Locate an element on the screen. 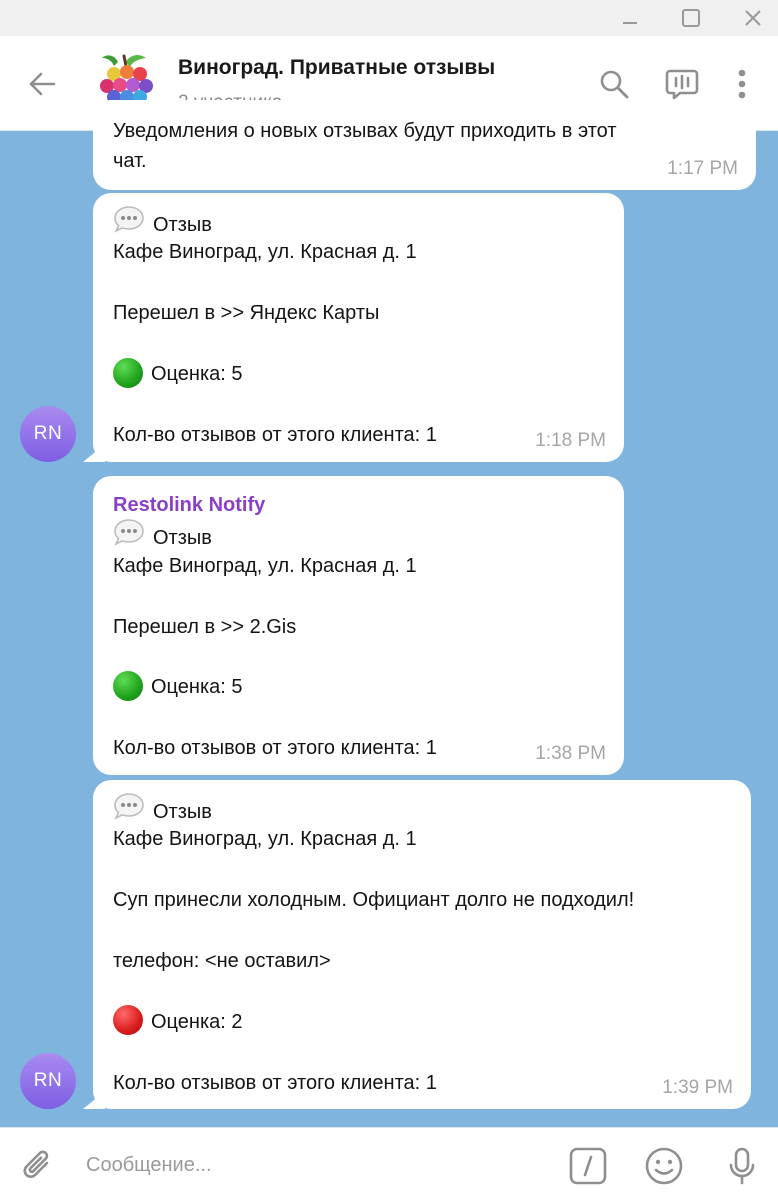 This screenshot has height=1200, width=778. back-arrow-icon is located at coordinates (42, 84).